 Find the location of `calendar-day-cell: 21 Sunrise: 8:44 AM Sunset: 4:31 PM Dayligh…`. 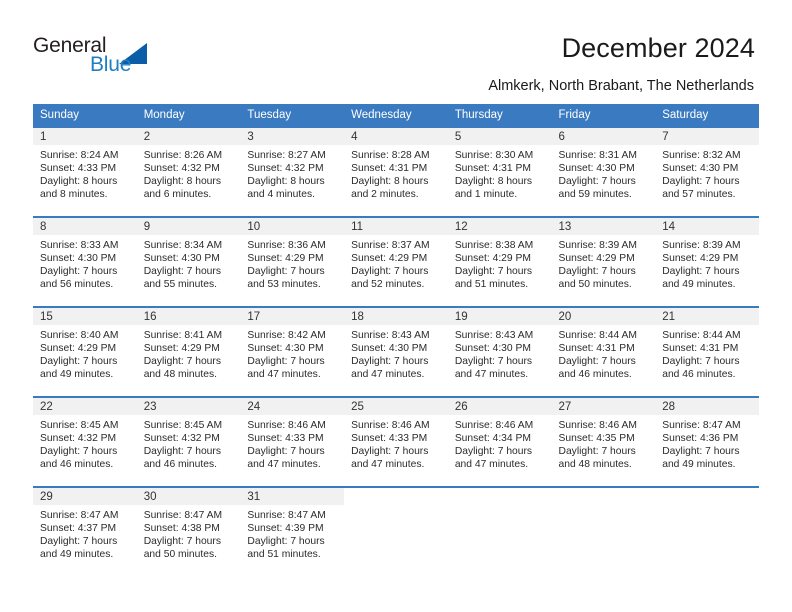

calendar-day-cell: 21 Sunrise: 8:44 AM Sunset: 4:31 PM Dayligh… is located at coordinates (707, 351).